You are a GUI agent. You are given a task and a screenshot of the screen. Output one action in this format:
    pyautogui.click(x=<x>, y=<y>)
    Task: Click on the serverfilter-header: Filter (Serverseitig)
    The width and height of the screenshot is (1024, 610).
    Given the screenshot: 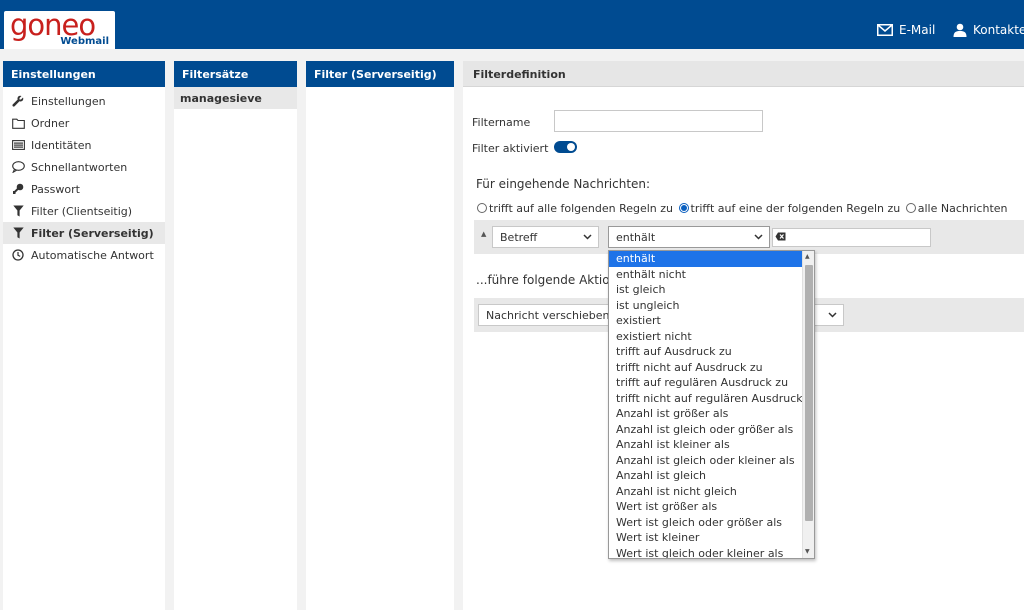 What is the action you would take?
    pyautogui.click(x=380, y=74)
    